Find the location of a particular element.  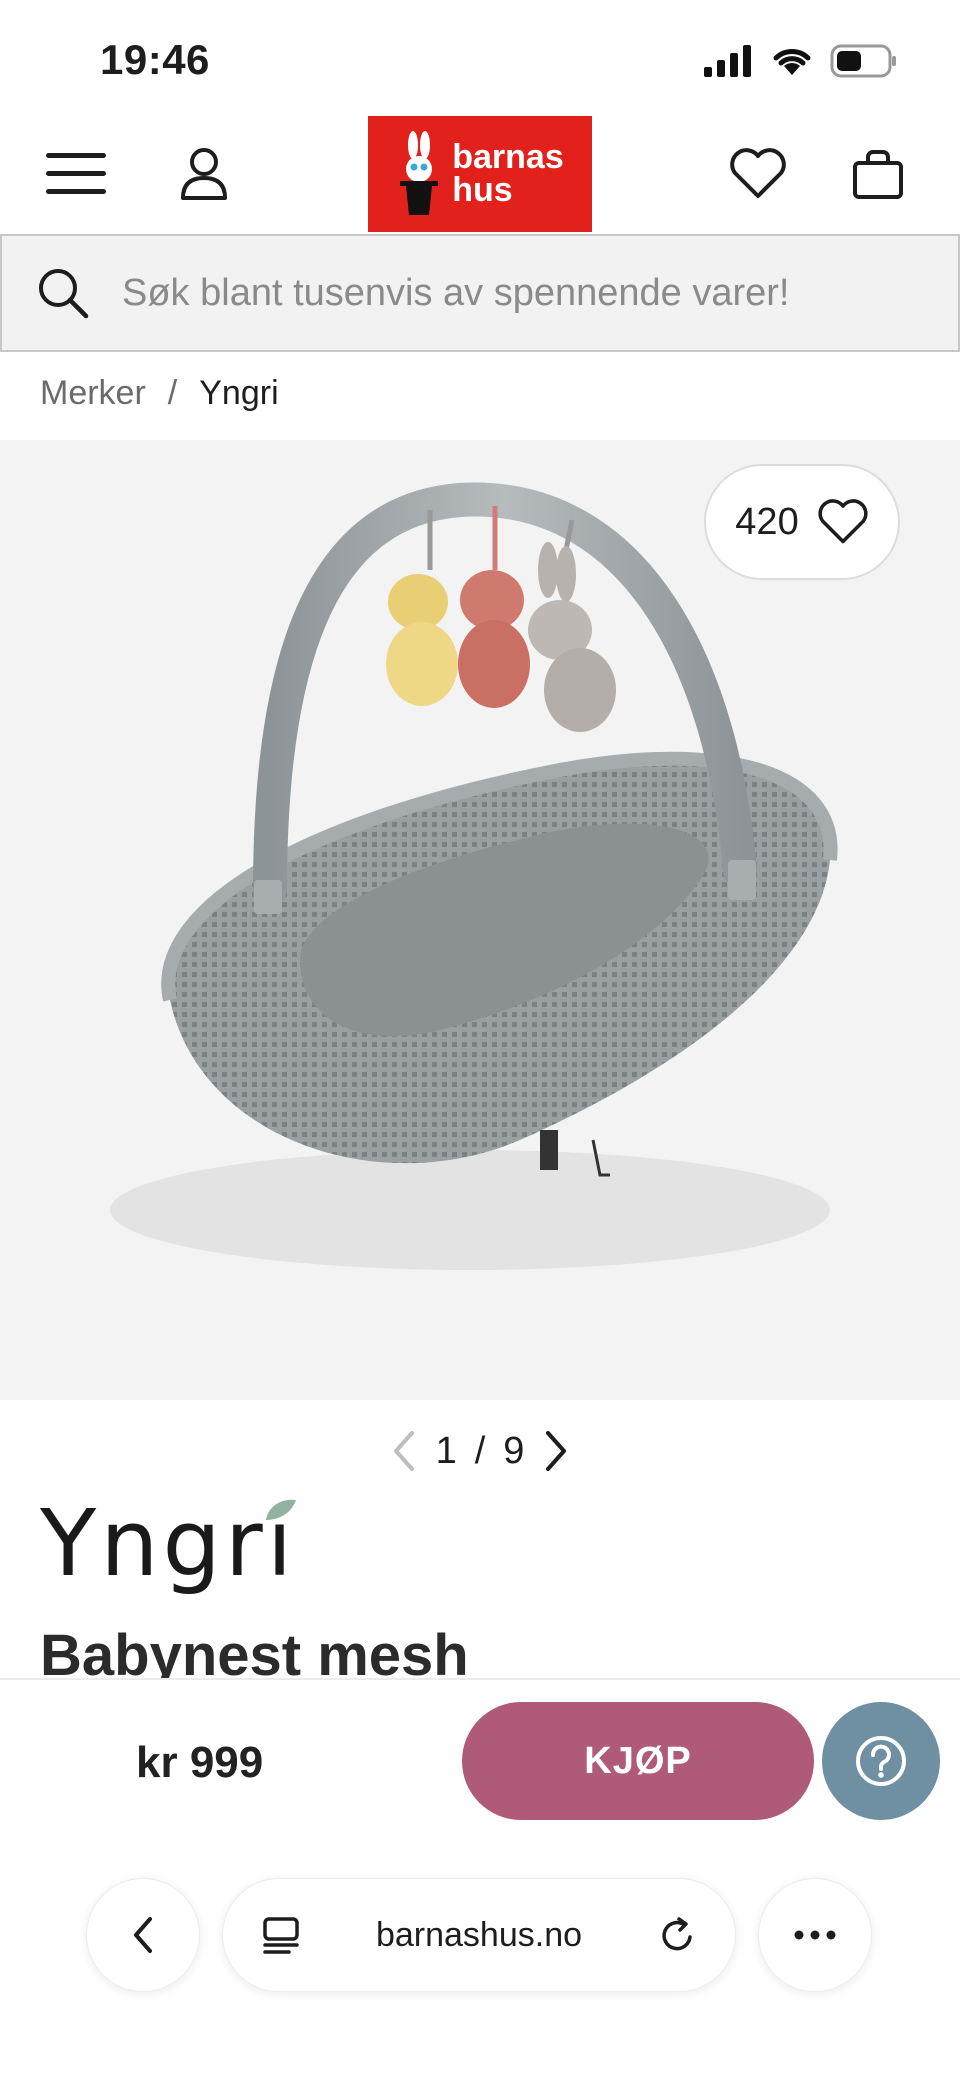

browser-url: barnashus.no is located at coordinates (479, 1934).